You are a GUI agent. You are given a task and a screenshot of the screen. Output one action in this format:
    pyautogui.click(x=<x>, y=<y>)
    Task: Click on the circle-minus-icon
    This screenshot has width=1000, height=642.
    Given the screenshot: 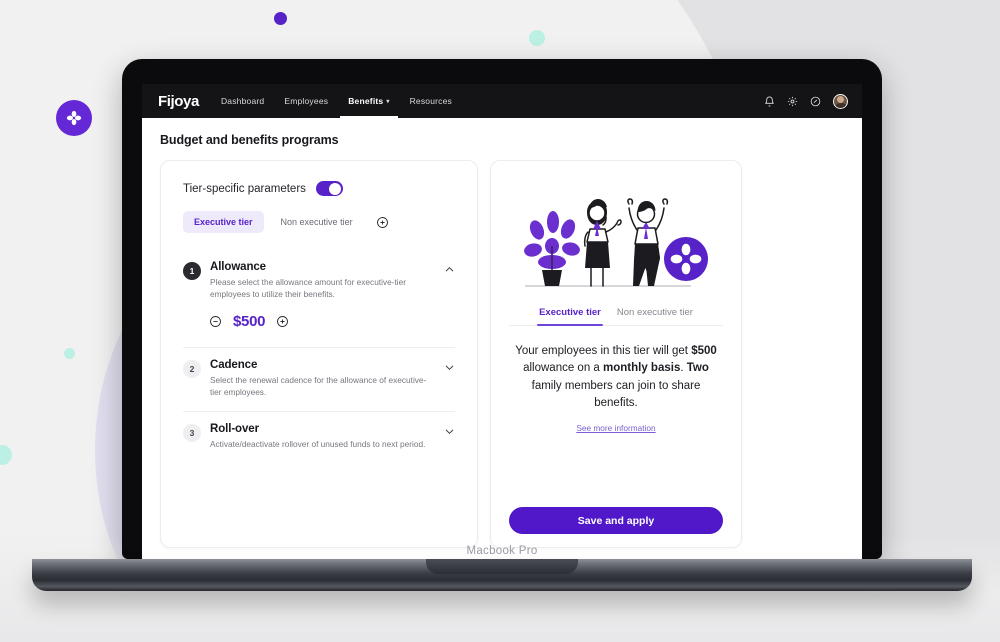 What is the action you would take?
    pyautogui.click(x=215, y=321)
    